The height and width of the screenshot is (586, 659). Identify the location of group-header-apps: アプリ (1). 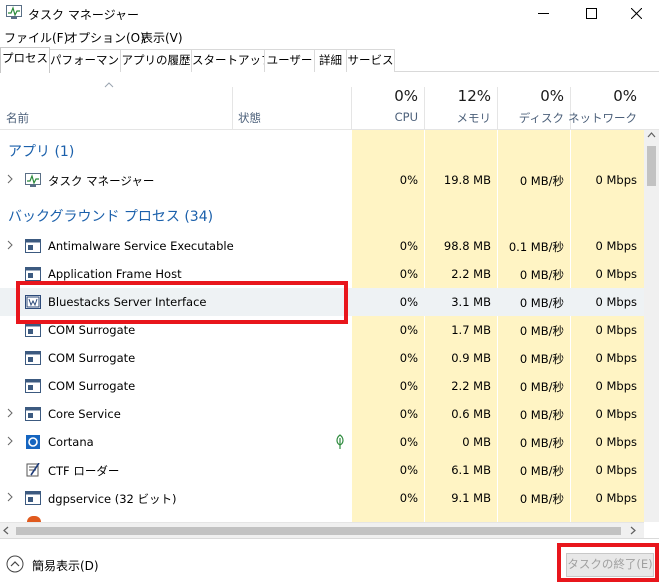
(322, 150).